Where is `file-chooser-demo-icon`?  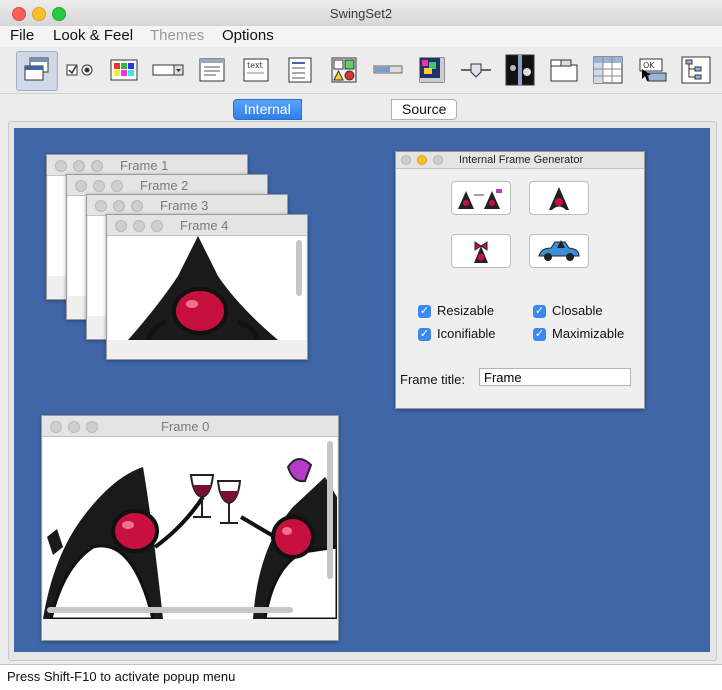 file-chooser-demo-icon is located at coordinates (212, 70).